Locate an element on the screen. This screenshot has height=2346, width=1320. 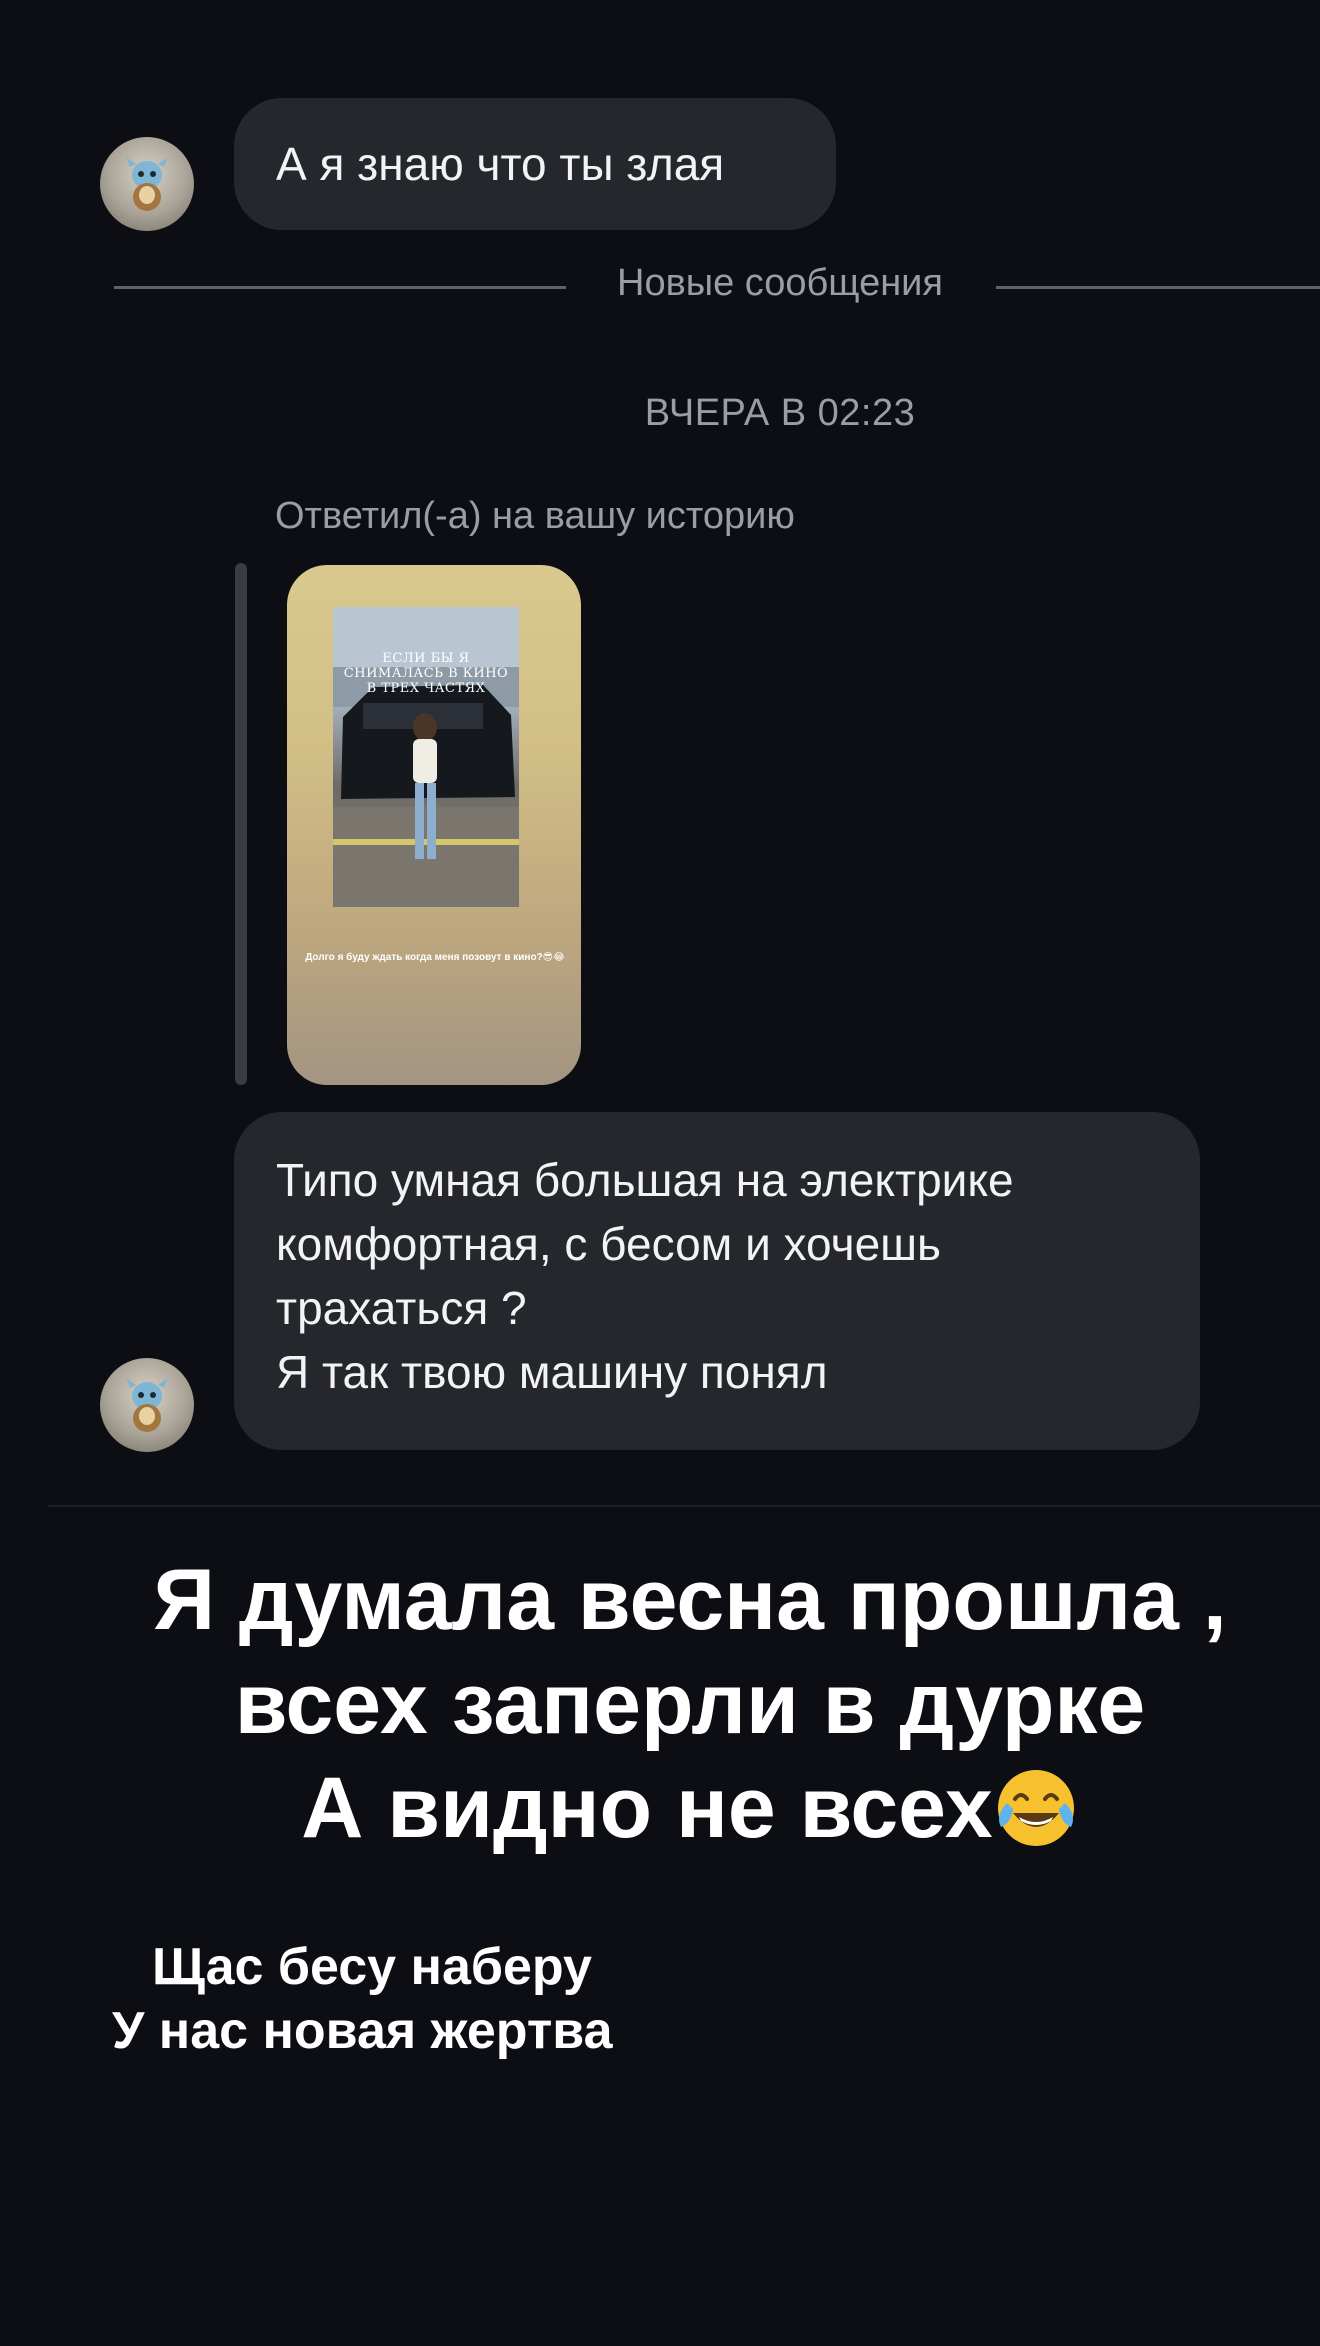
story-photo: ЕСЛИ БЫ Я СНИМАЛАСЬ В КИНО В ТРЕХ ЧАСТЯХ is located at coordinates (426, 757).